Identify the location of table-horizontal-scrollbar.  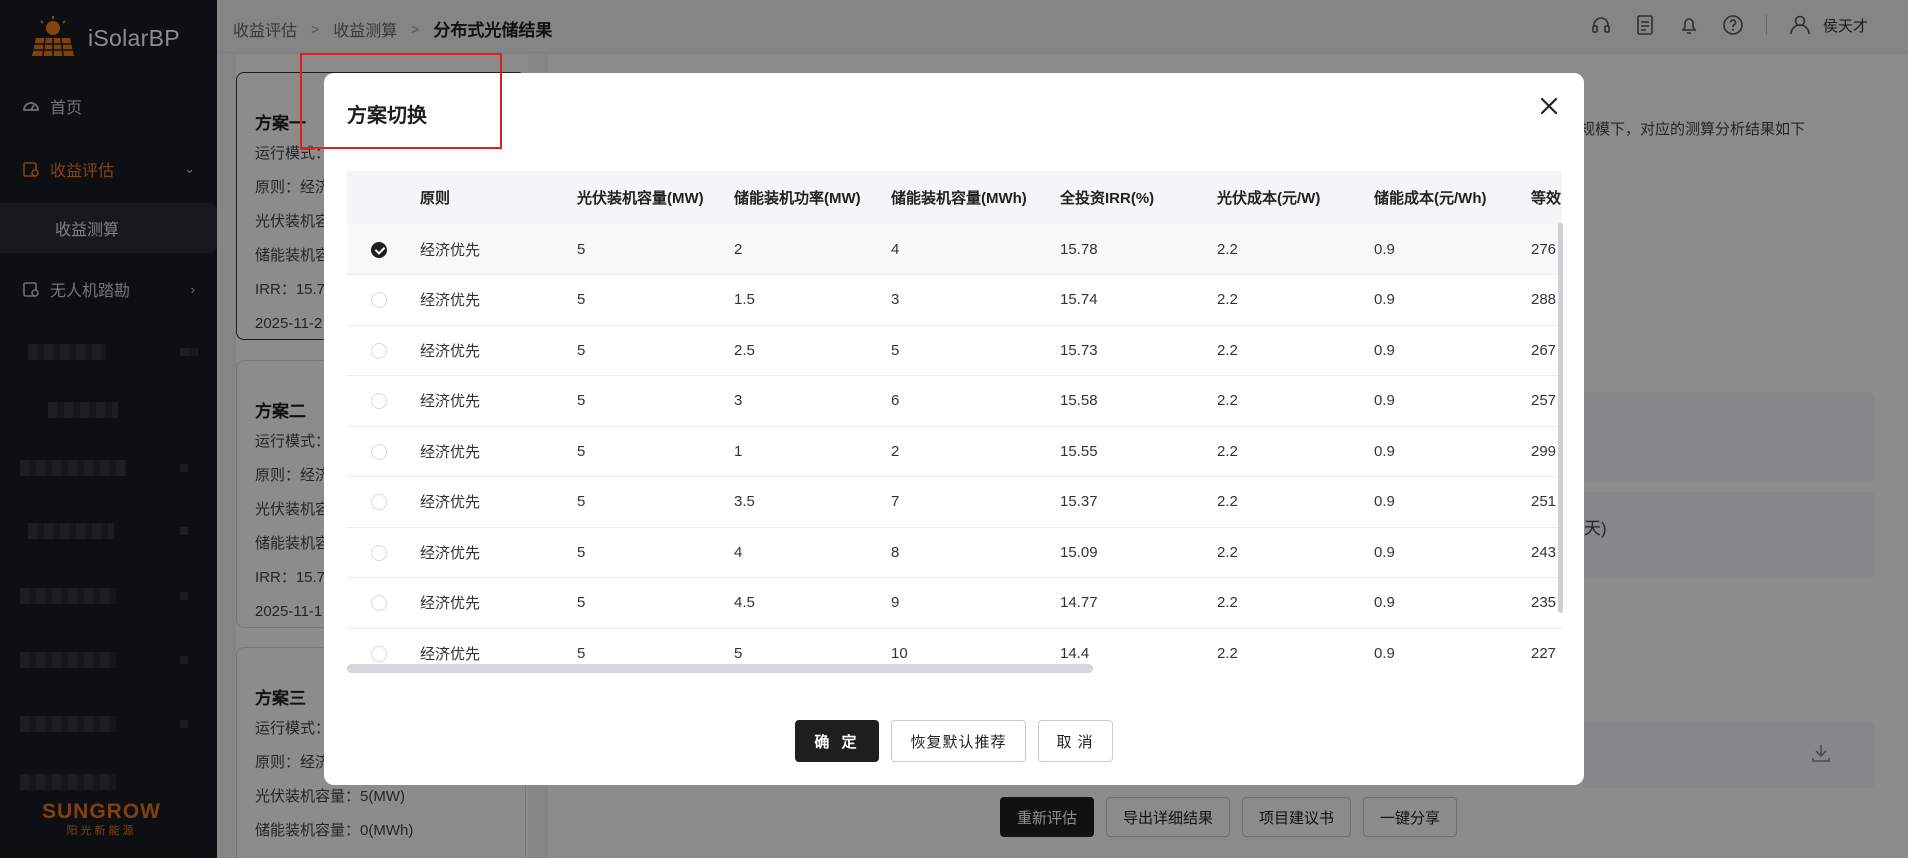
(720, 668).